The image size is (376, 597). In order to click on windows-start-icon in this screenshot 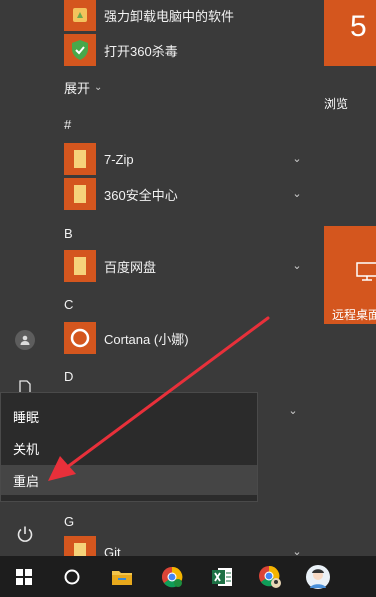, I will do `click(24, 576)`.